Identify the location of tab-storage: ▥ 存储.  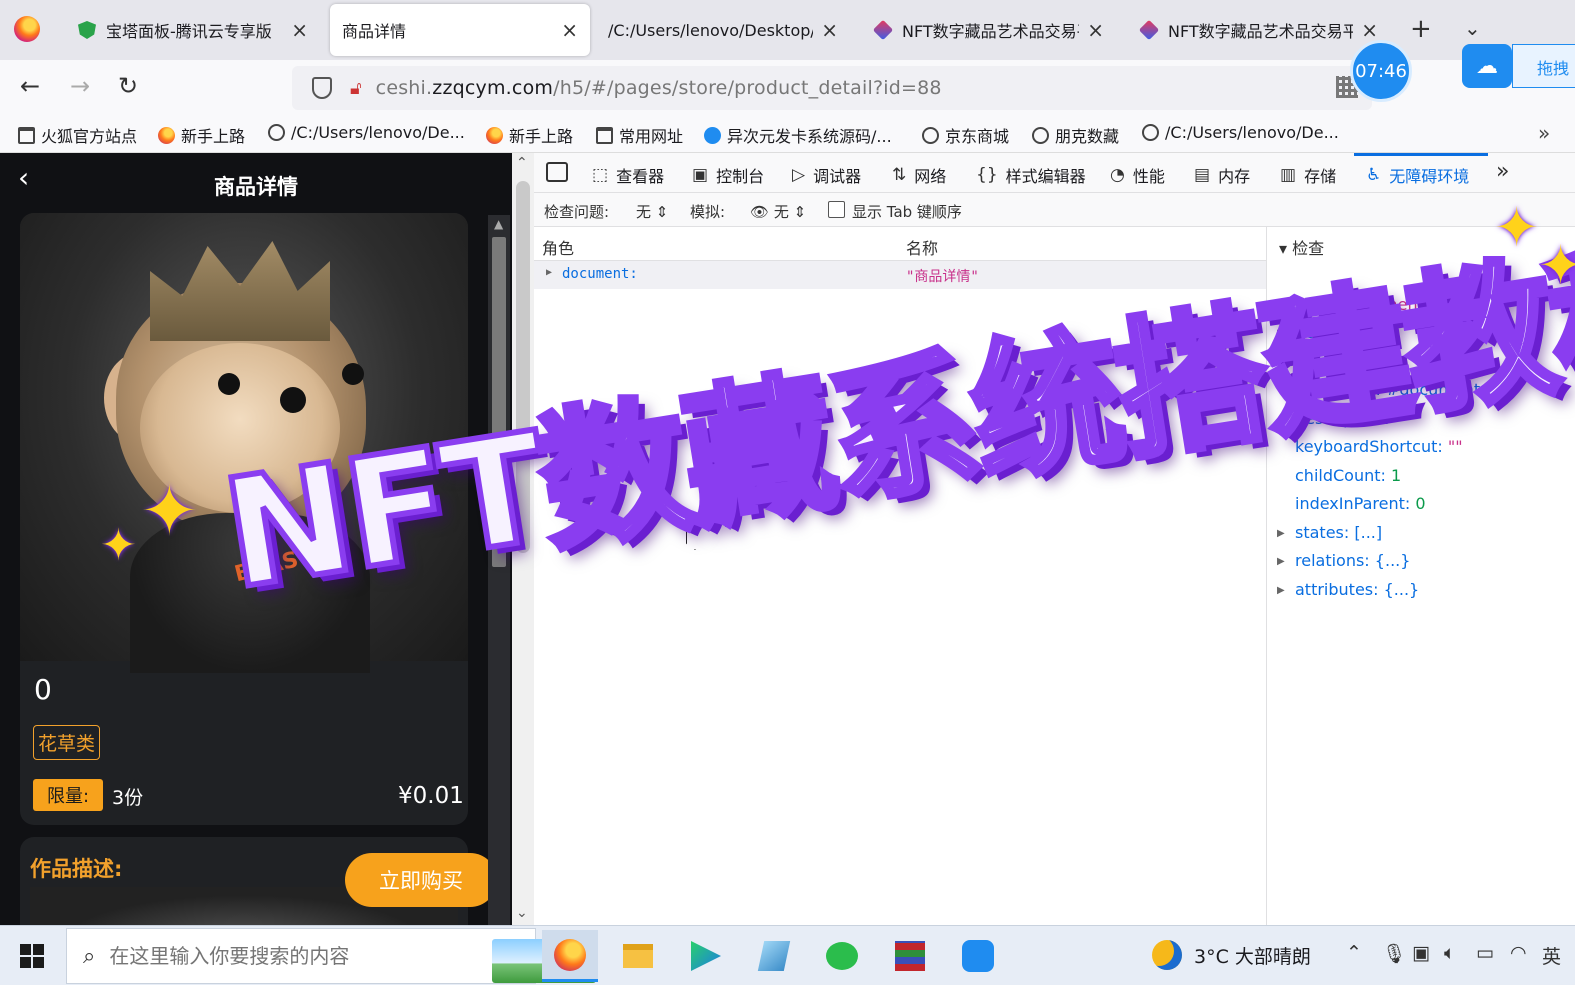
(1308, 175).